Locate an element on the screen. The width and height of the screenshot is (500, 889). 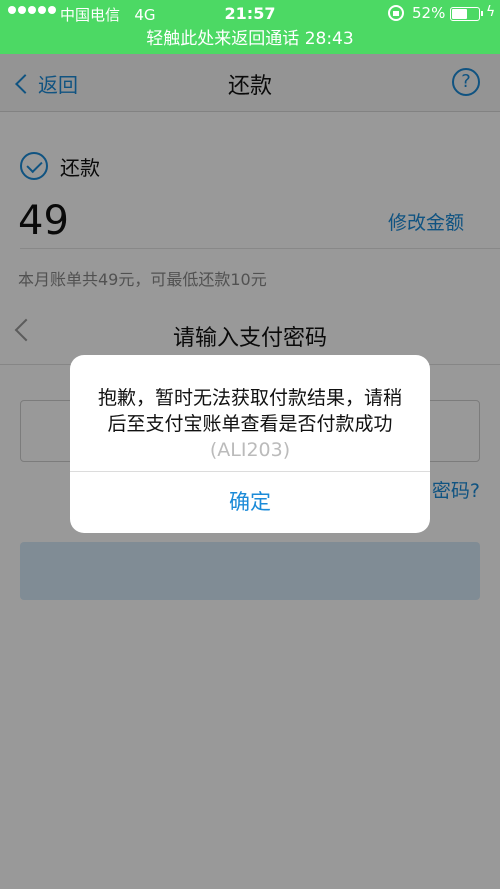
call-banner: 轻触此处来返回通话 28:43 is located at coordinates (250, 41).